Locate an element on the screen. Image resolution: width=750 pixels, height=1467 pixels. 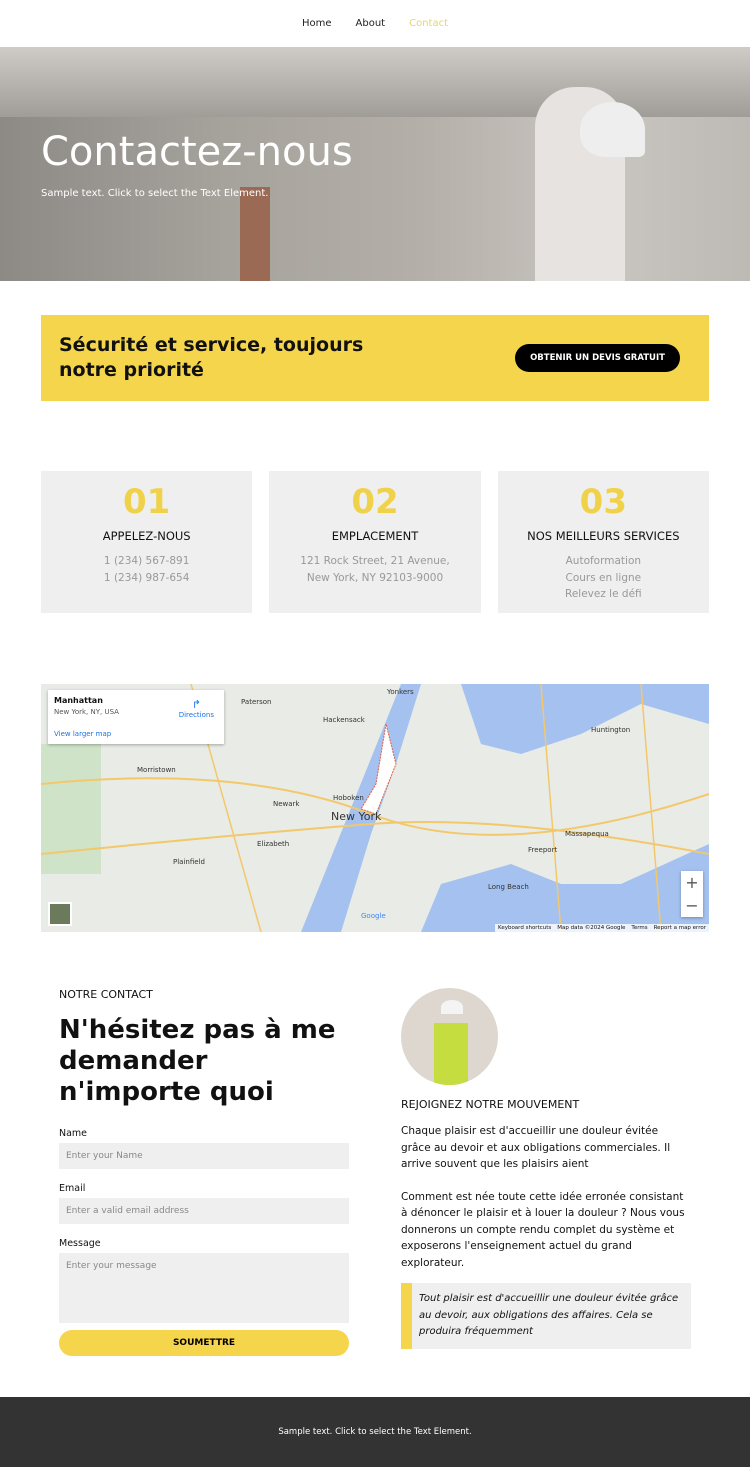
map-label: Plainfield is located at coordinates (189, 862).